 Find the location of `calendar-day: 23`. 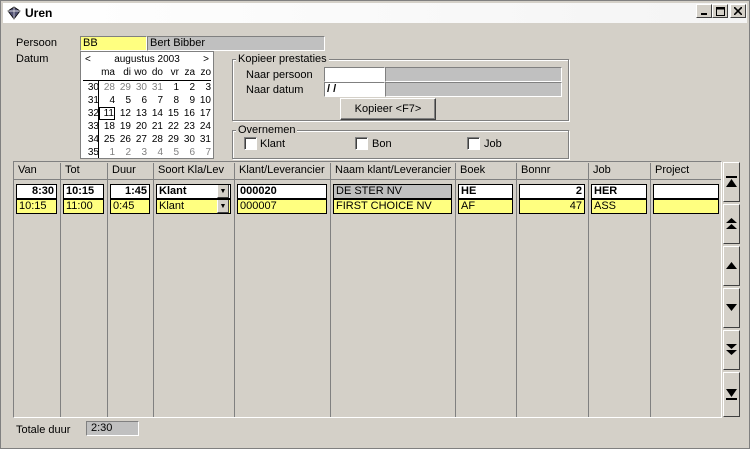

calendar-day: 23 is located at coordinates (187, 126).